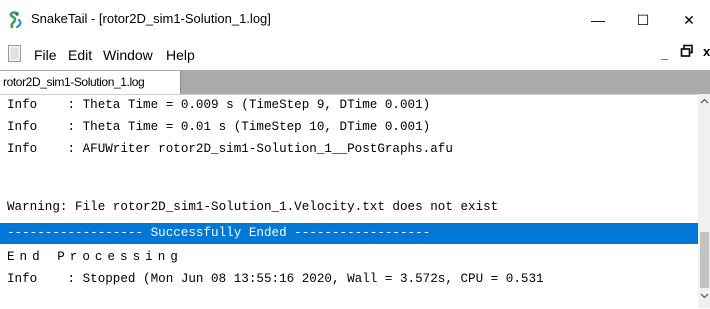 The width and height of the screenshot is (710, 309). What do you see at coordinates (664, 53) in the screenshot?
I see `mdi-minimize-button: _` at bounding box center [664, 53].